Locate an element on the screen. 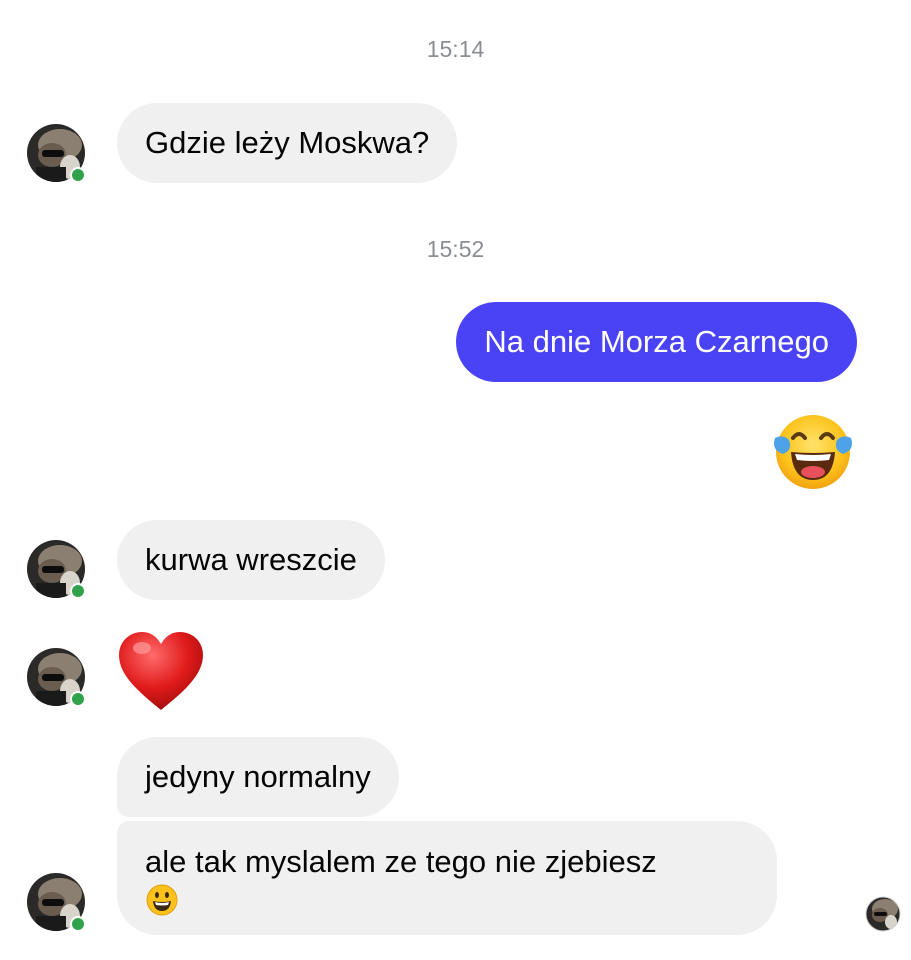 The image size is (911, 960). message-bubble-incoming: Gdzie leży Moskwa? is located at coordinates (287, 143).